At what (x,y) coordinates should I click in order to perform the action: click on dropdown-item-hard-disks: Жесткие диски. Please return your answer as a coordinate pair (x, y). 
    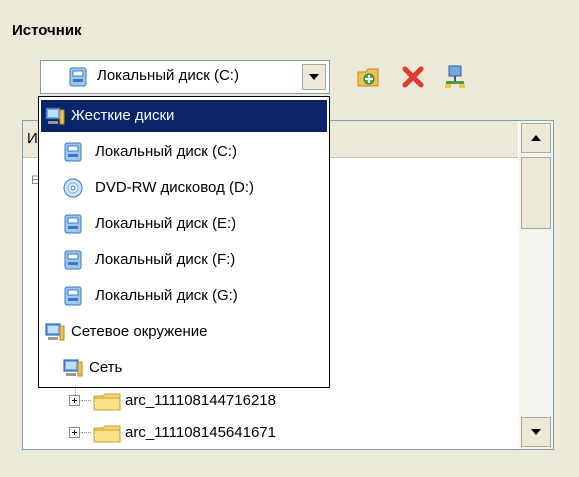
    Looking at the image, I should click on (184, 116).